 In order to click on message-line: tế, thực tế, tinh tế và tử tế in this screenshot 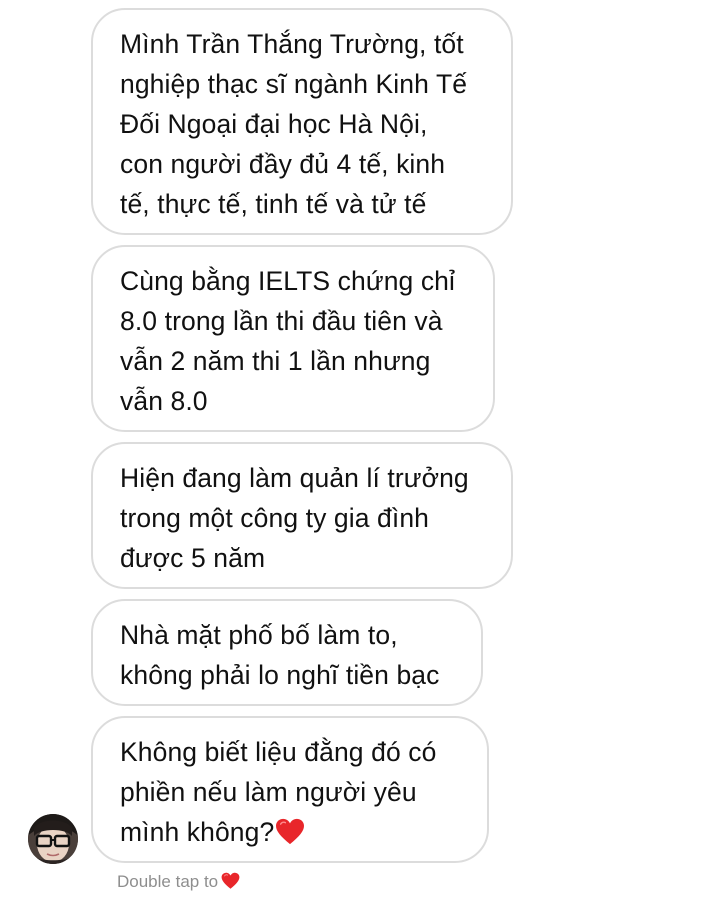, I will do `click(273, 204)`.